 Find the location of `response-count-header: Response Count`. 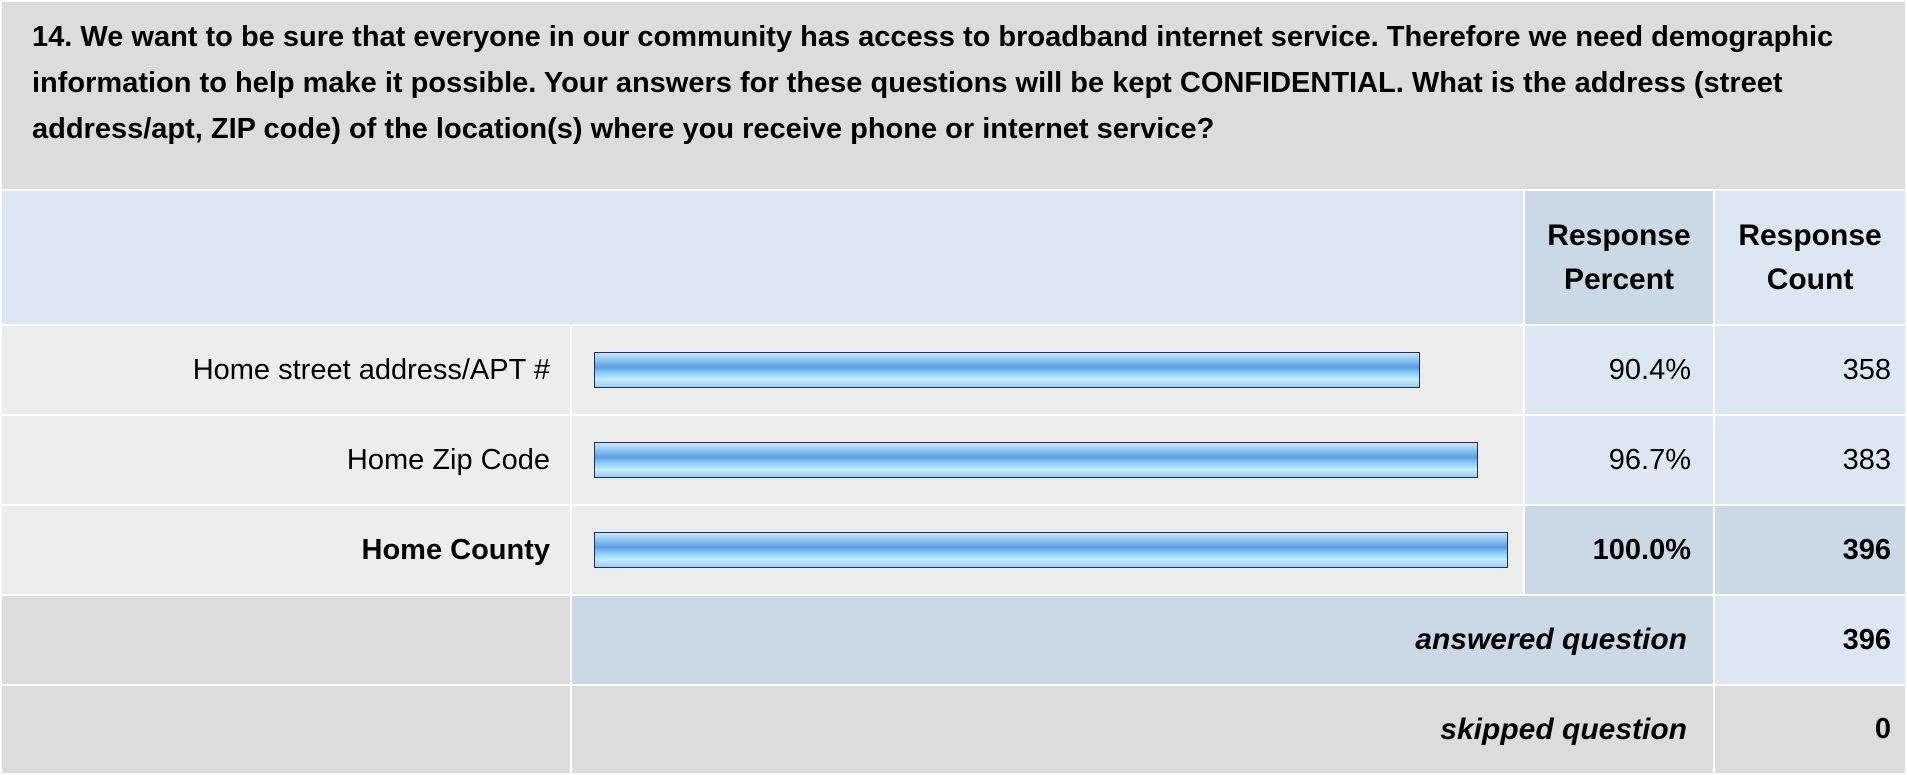

response-count-header: Response Count is located at coordinates (1809, 257).